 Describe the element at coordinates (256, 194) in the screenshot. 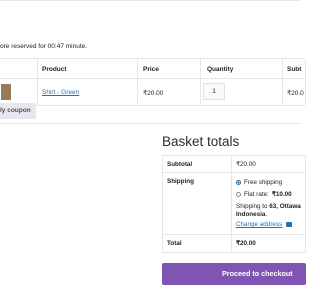

I see `shipping-option-label: Flat rate:` at that location.